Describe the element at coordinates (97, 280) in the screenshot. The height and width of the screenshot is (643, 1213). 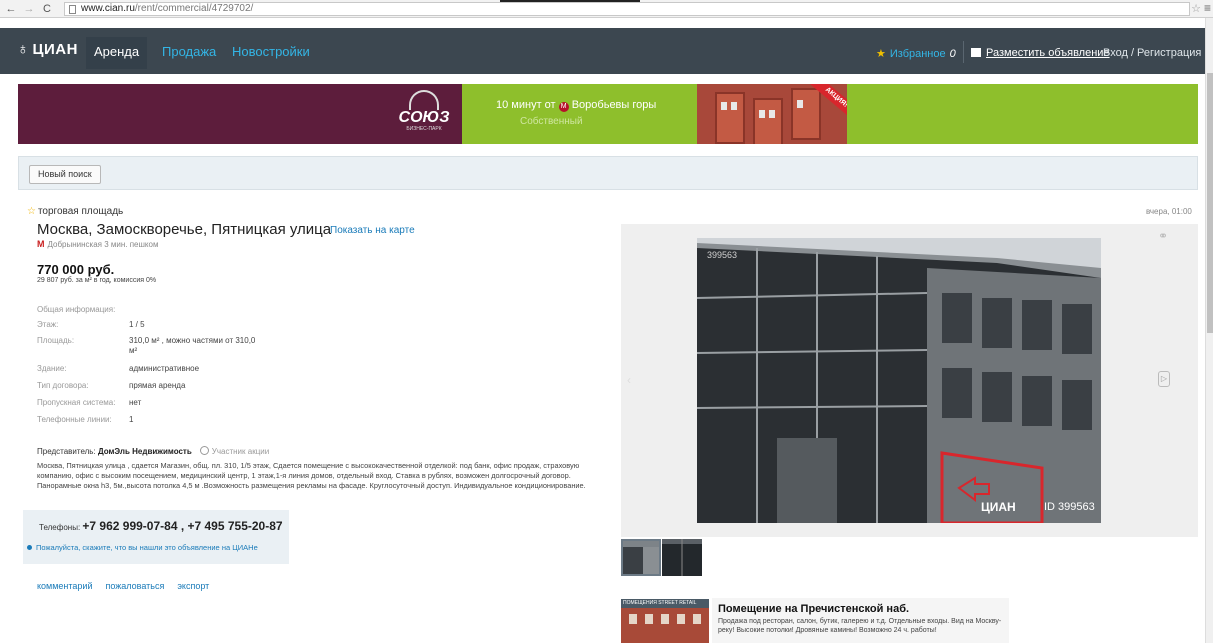
I see `price-details: 29 807 руб. за м² в год, комиссия 0%` at that location.